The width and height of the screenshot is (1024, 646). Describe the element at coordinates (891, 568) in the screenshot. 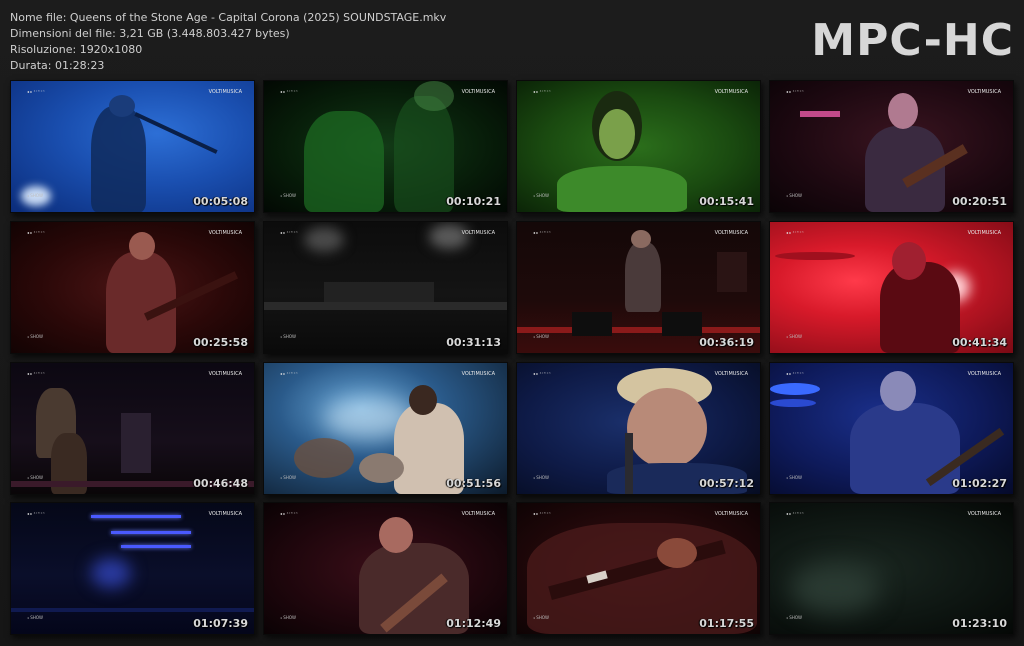

I see `thumbnail: ◂◂ ᵃᶜᵗⁱᵒⁿ VOLTIMUSICA ◃ SHOW 01:23:10` at that location.